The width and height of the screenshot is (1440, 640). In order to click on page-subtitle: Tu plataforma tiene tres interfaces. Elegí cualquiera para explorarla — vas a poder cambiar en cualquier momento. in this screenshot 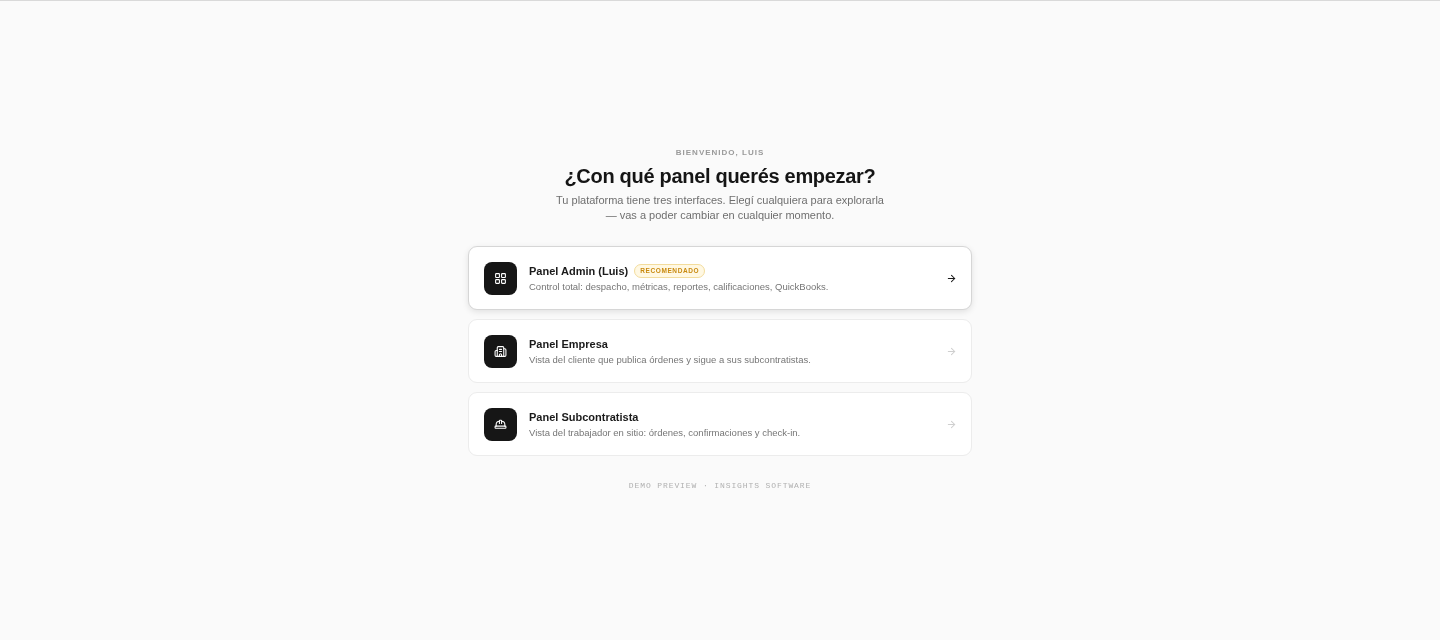, I will do `click(720, 208)`.